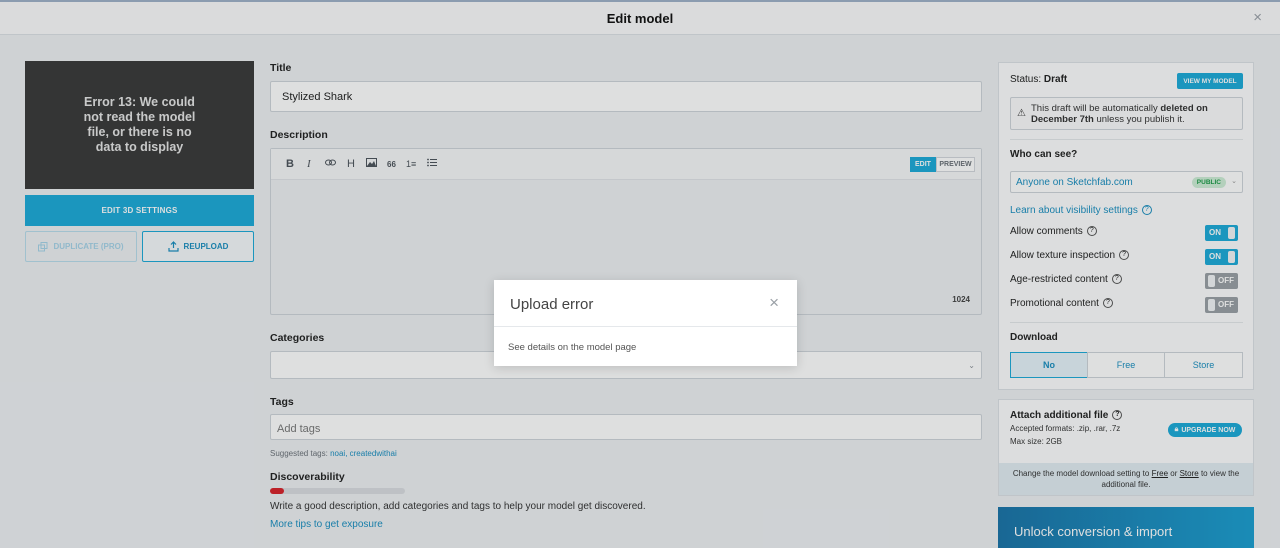 Image resolution: width=1280 pixels, height=548 pixels. What do you see at coordinates (774, 303) in the screenshot?
I see `close-icon: ×` at bounding box center [774, 303].